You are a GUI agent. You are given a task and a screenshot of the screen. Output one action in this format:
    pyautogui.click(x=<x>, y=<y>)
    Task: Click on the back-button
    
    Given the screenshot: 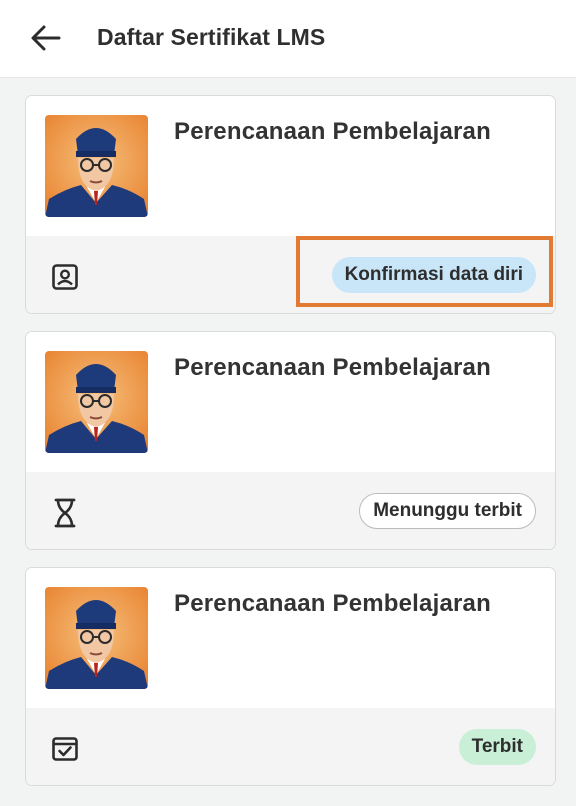 What is the action you would take?
    pyautogui.click(x=46, y=38)
    